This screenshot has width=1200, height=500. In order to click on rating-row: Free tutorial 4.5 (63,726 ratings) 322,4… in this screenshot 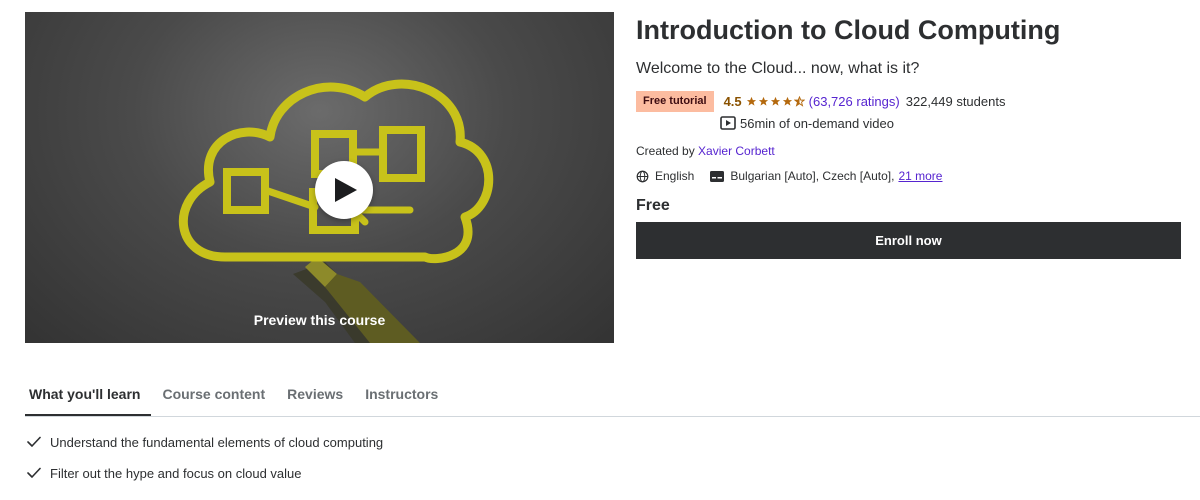, I will do `click(908, 101)`.